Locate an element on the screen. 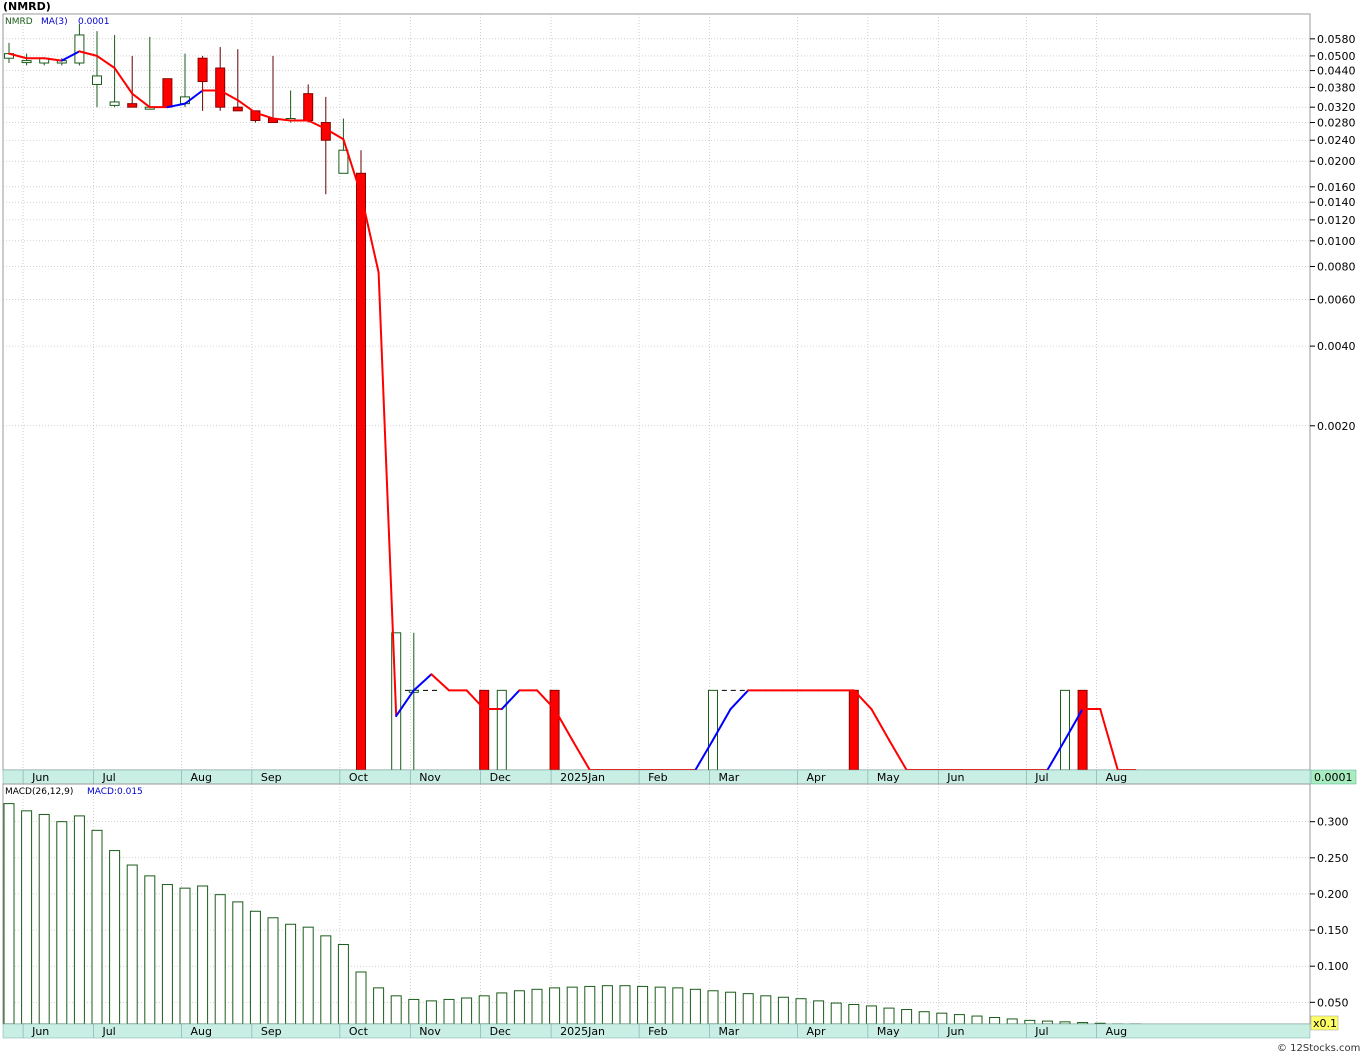 The image size is (1360, 1056). price-tick-label-13: 0.0060 is located at coordinates (1336, 300).